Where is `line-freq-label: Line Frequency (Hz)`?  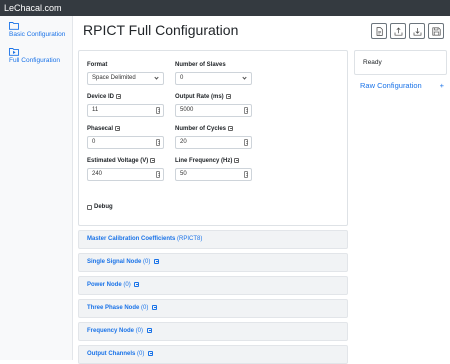 line-freq-label: Line Frequency (Hz) is located at coordinates (213, 160).